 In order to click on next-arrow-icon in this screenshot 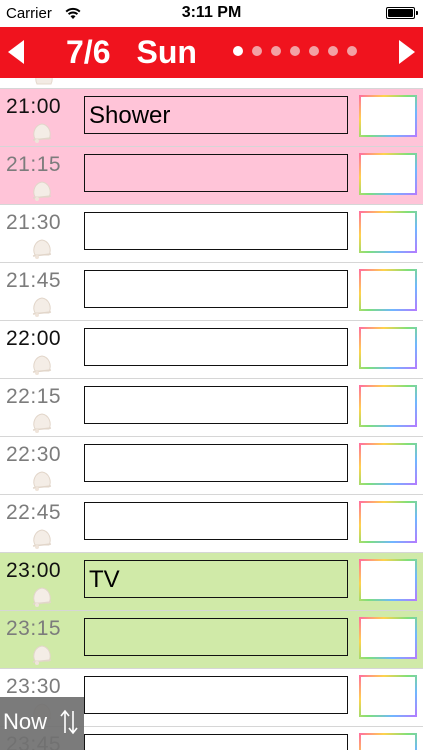, I will do `click(406, 52)`.